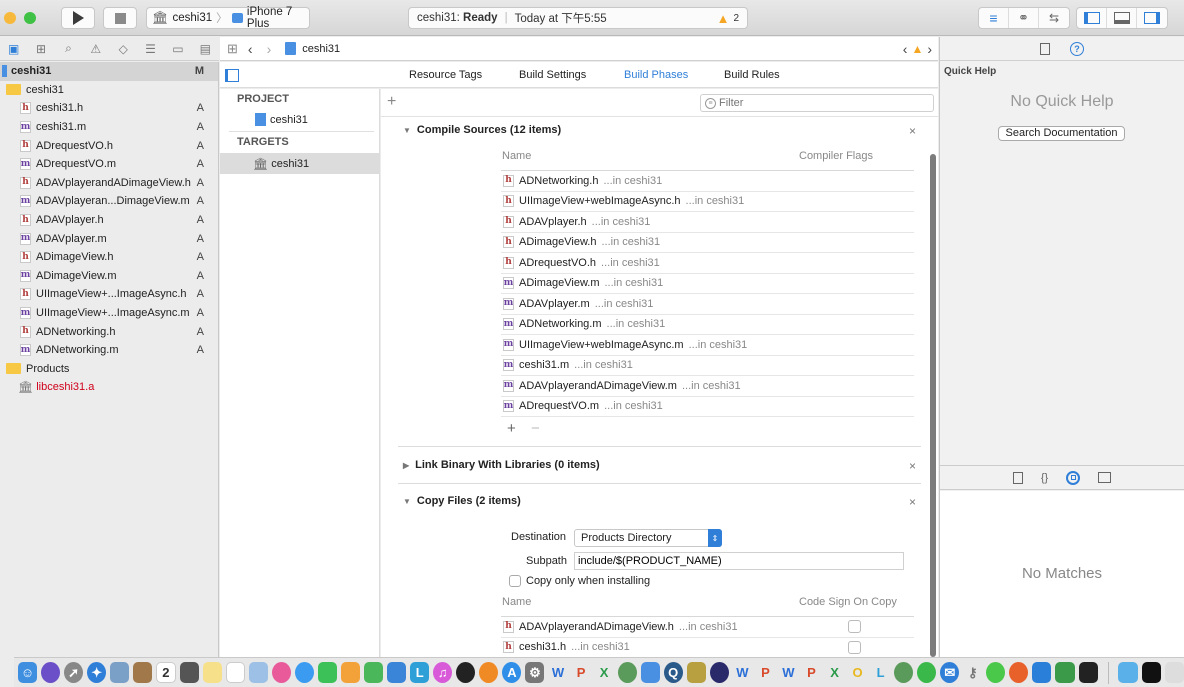  What do you see at coordinates (109, 331) in the screenshot?
I see `navigator-file-row: h ADNetworking.h A` at bounding box center [109, 331].